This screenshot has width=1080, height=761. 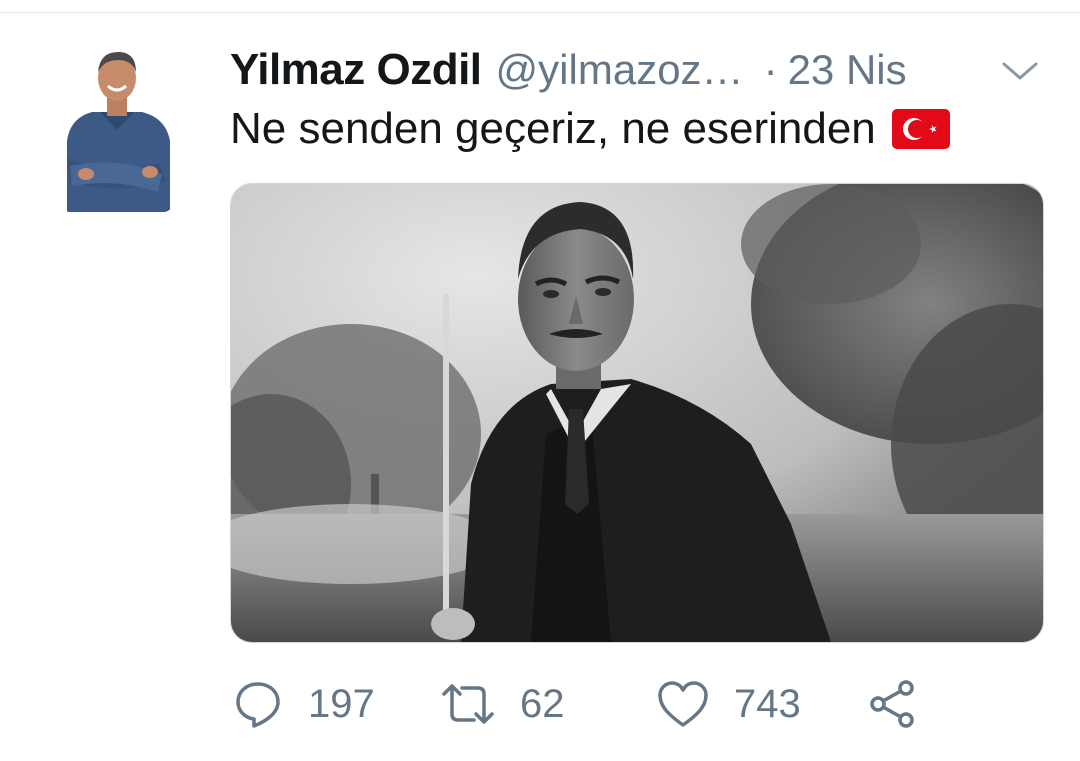 I want to click on retweet-count: 62, so click(x=542, y=703).